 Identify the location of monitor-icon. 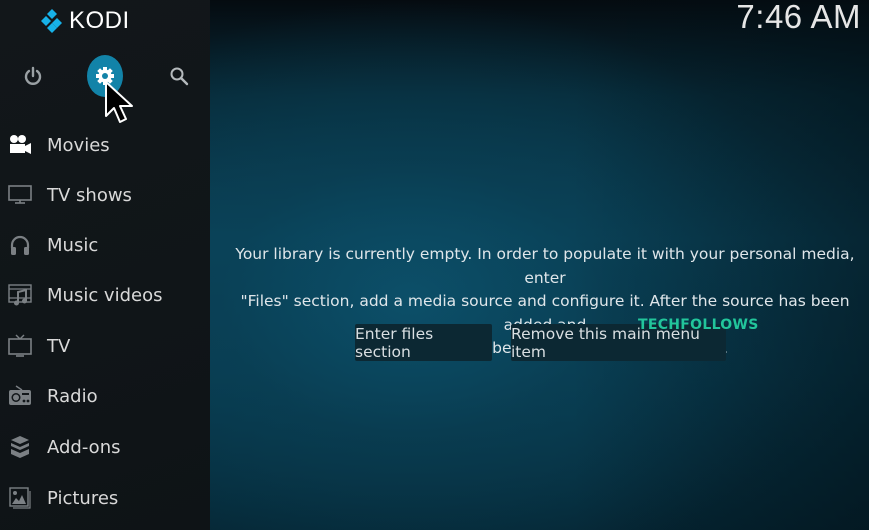
(20, 195).